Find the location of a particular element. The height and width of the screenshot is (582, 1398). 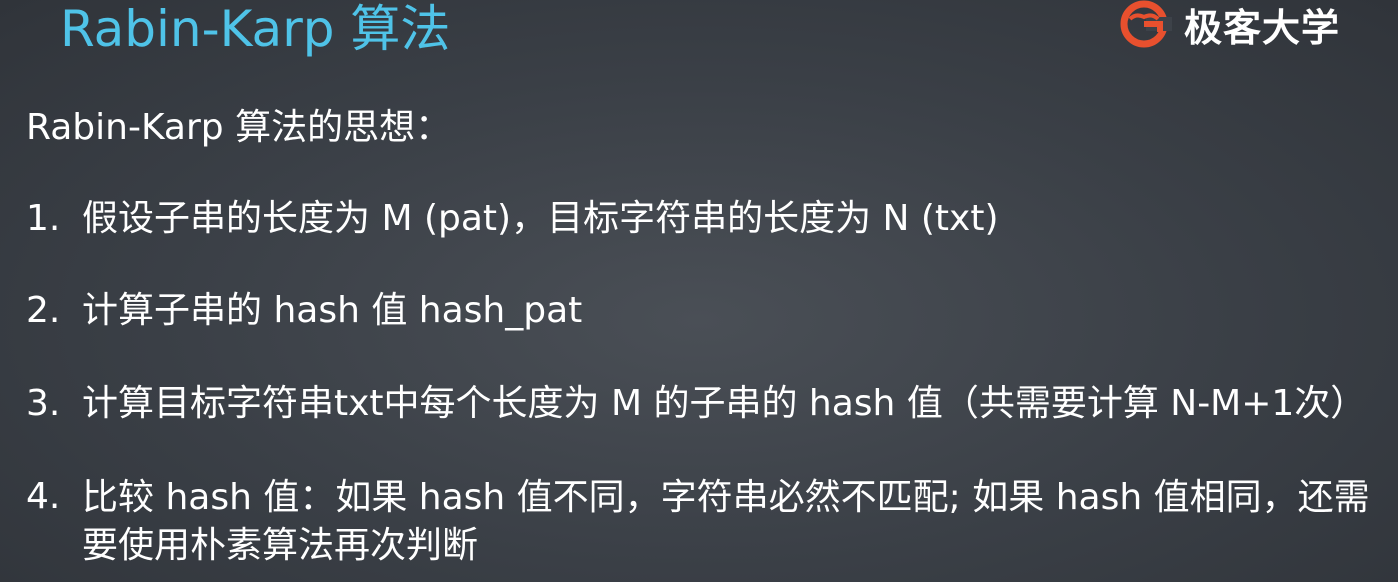

list-item: 1. 假设子串的长度为 M (pat)，目标字符串的长度为 N (txt) is located at coordinates (512, 219).